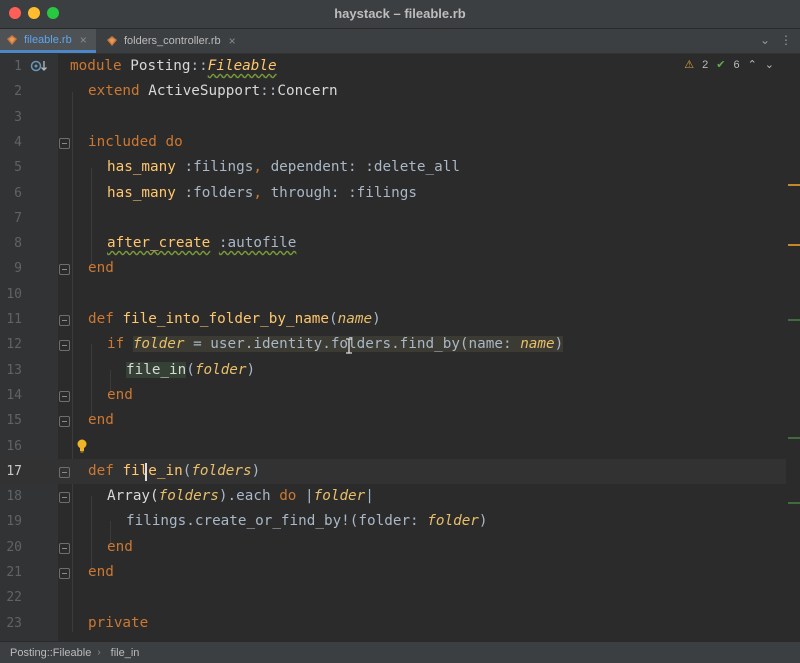 The height and width of the screenshot is (663, 800). Describe the element at coordinates (220, 369) in the screenshot. I see `local-variable: folder` at that location.